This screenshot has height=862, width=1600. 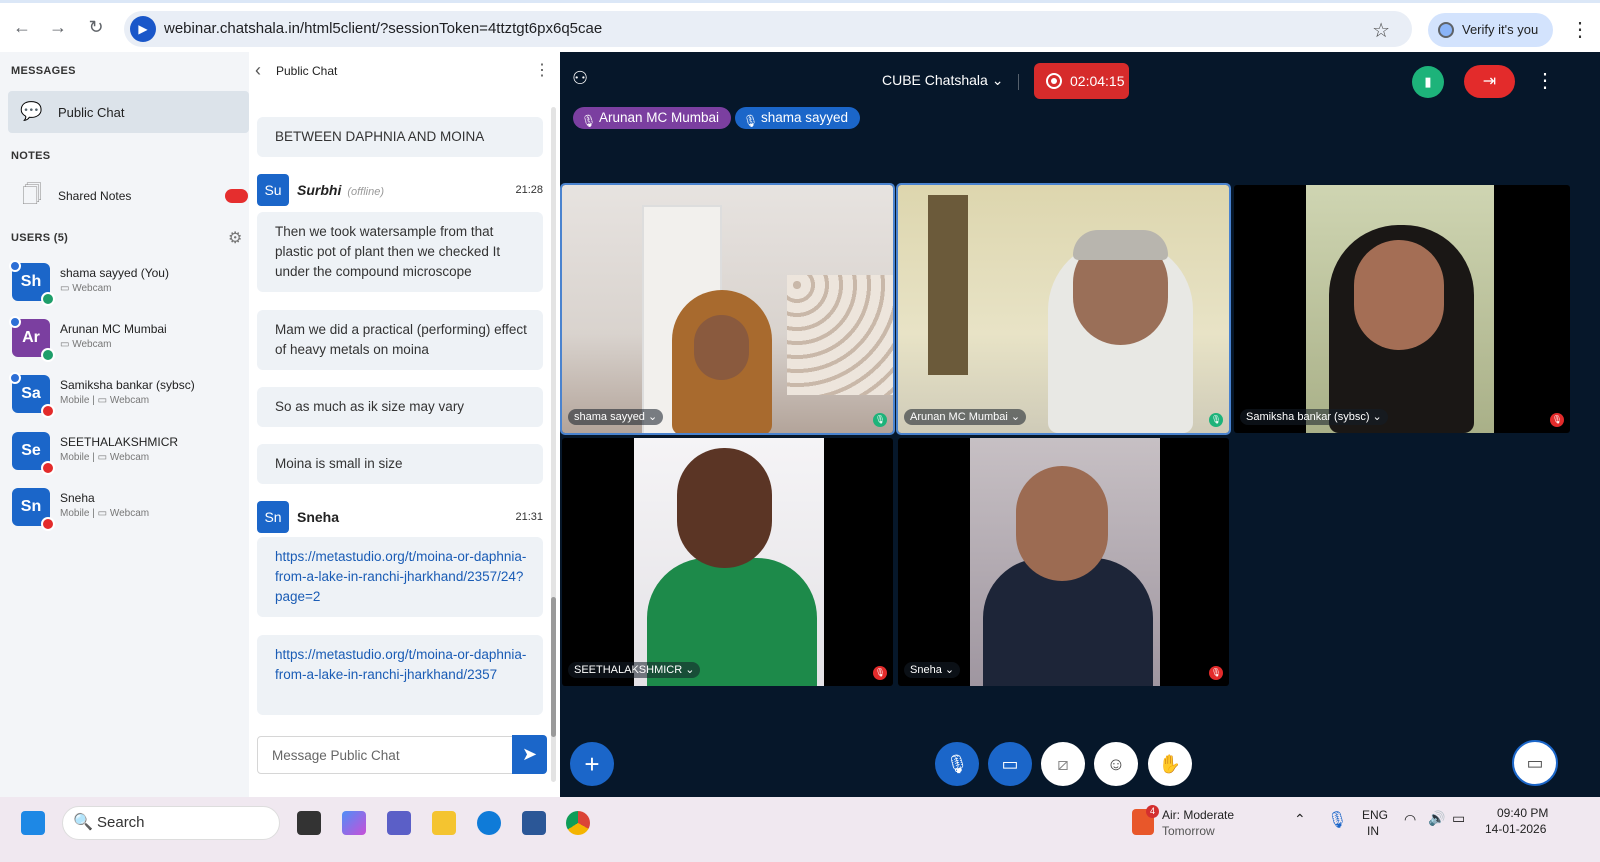 I want to click on chat-options-icon: ⋮, so click(x=542, y=70).